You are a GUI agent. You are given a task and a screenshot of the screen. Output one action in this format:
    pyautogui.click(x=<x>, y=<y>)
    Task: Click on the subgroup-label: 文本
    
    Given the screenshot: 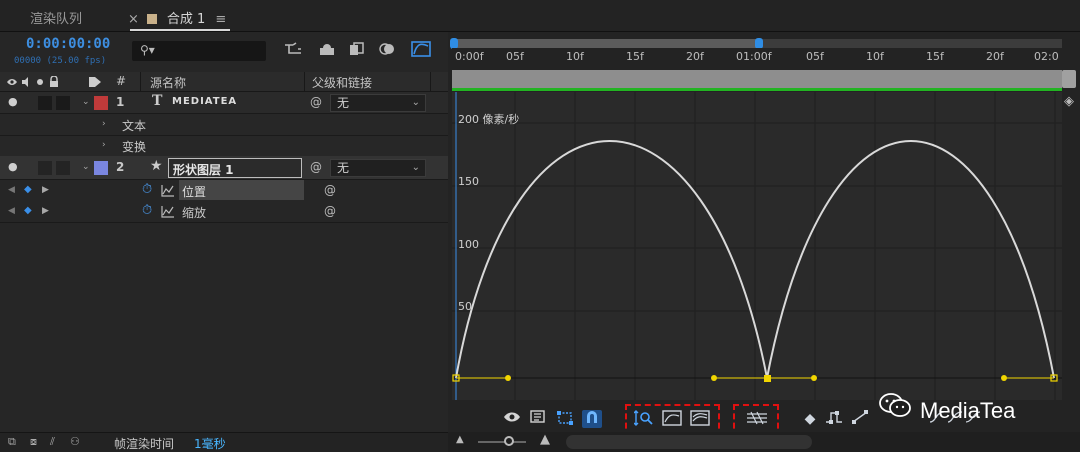 What is the action you would take?
    pyautogui.click(x=134, y=126)
    